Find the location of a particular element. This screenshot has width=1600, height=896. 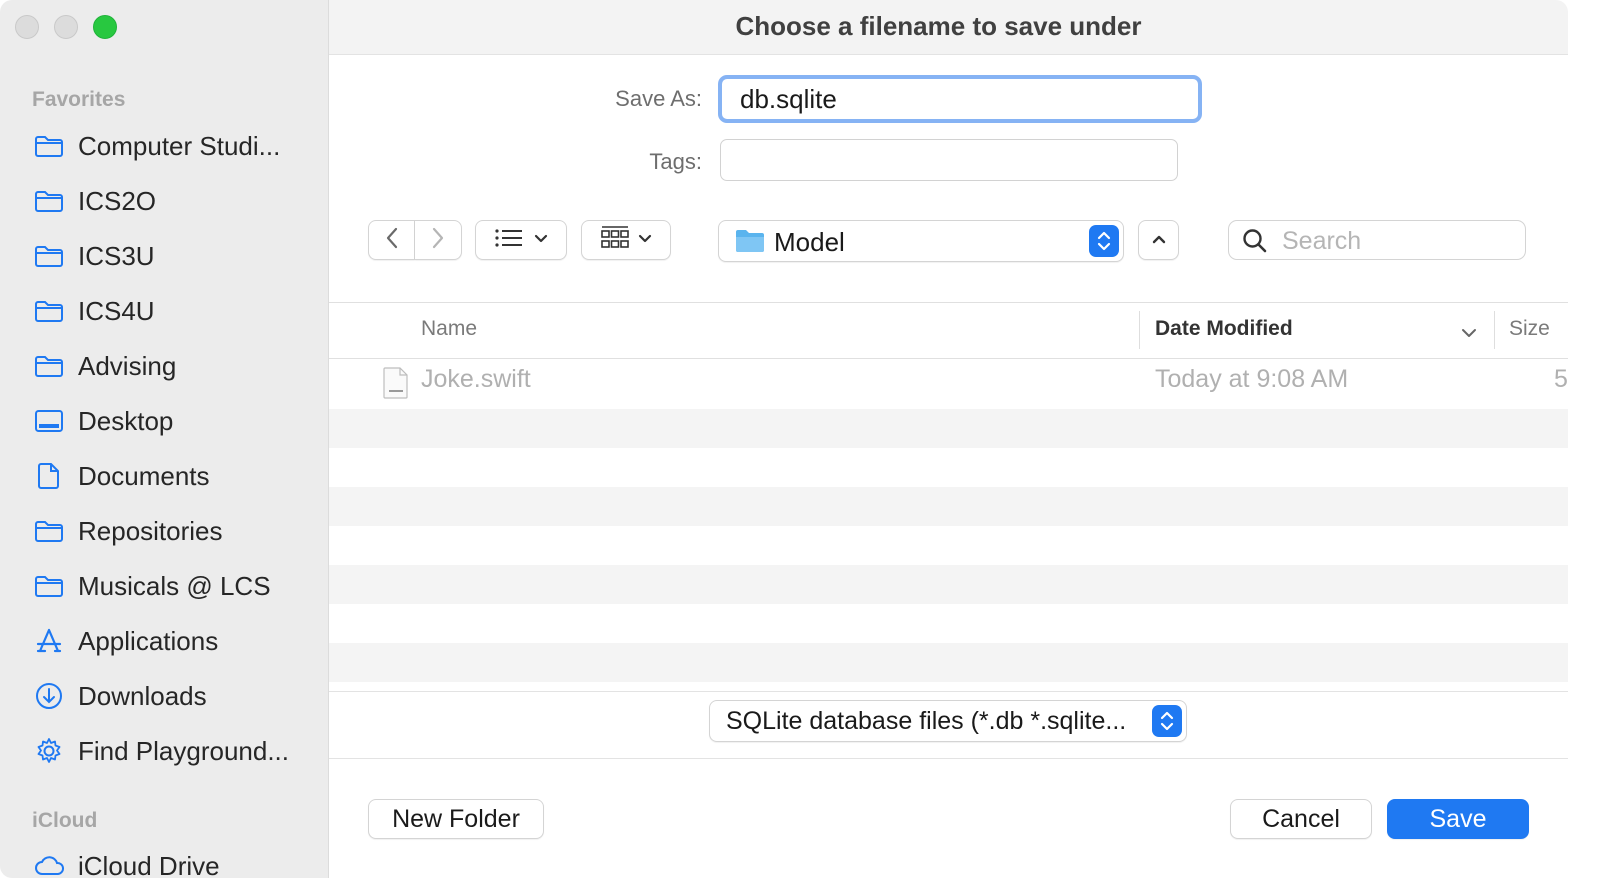

sidebar-item-label: ICS3U is located at coordinates (116, 255).